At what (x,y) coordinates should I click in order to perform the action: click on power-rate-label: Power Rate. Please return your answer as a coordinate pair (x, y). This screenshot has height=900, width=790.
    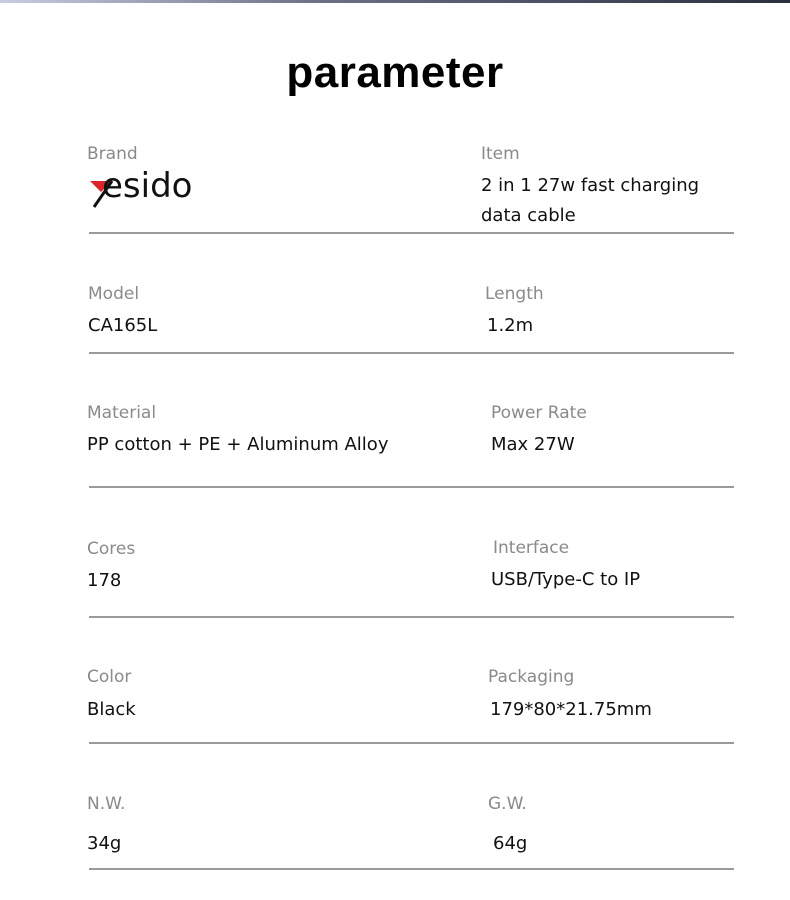
    Looking at the image, I should click on (539, 413).